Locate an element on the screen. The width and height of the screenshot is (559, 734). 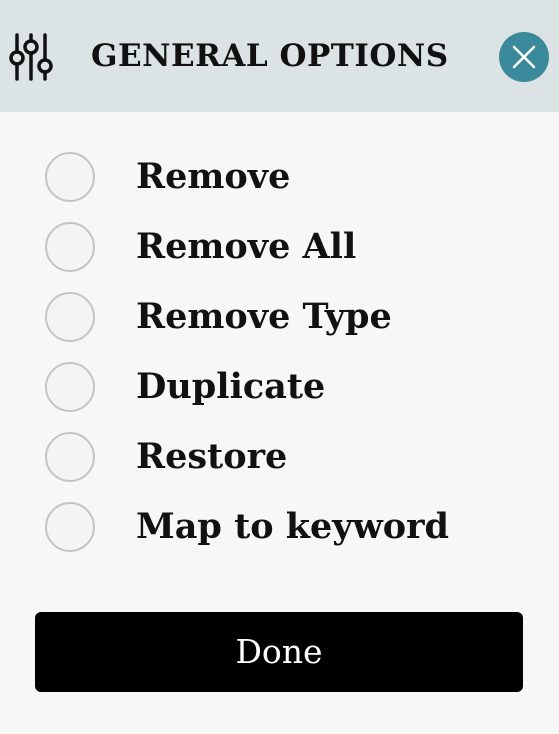
option-map-to-keyword: Map to keyword is located at coordinates (279, 527).